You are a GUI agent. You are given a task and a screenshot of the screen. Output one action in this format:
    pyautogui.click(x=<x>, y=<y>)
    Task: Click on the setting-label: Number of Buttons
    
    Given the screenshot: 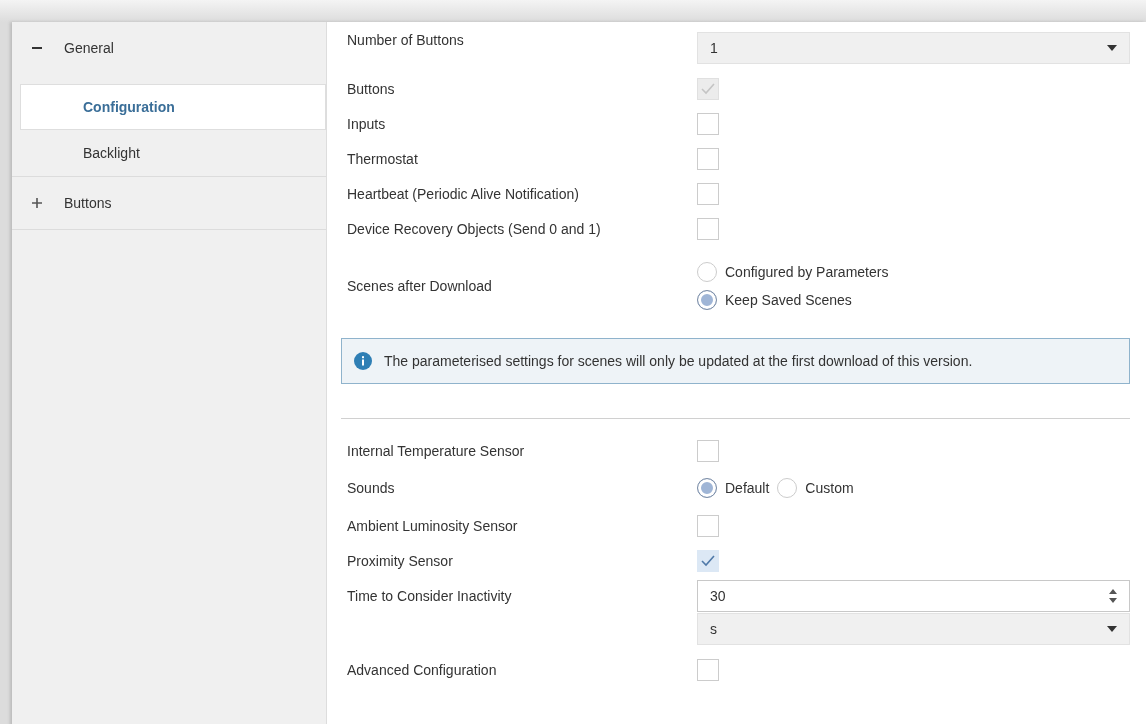 What is the action you would take?
    pyautogui.click(x=405, y=40)
    